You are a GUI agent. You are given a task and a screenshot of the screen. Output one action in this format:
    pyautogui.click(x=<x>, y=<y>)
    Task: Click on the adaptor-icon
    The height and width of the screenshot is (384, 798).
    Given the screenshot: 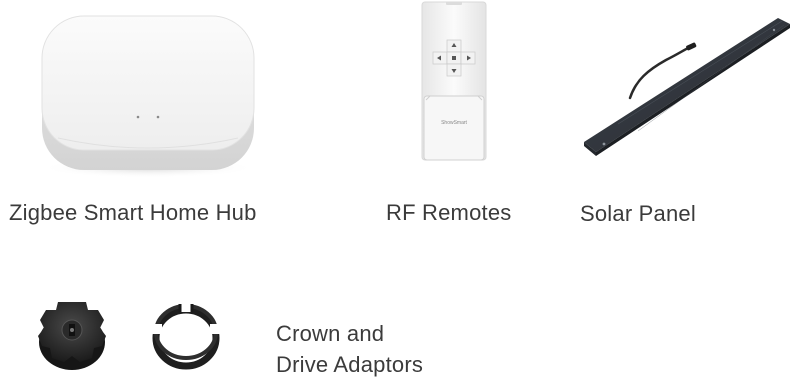 What is the action you would take?
    pyautogui.click(x=129, y=336)
    